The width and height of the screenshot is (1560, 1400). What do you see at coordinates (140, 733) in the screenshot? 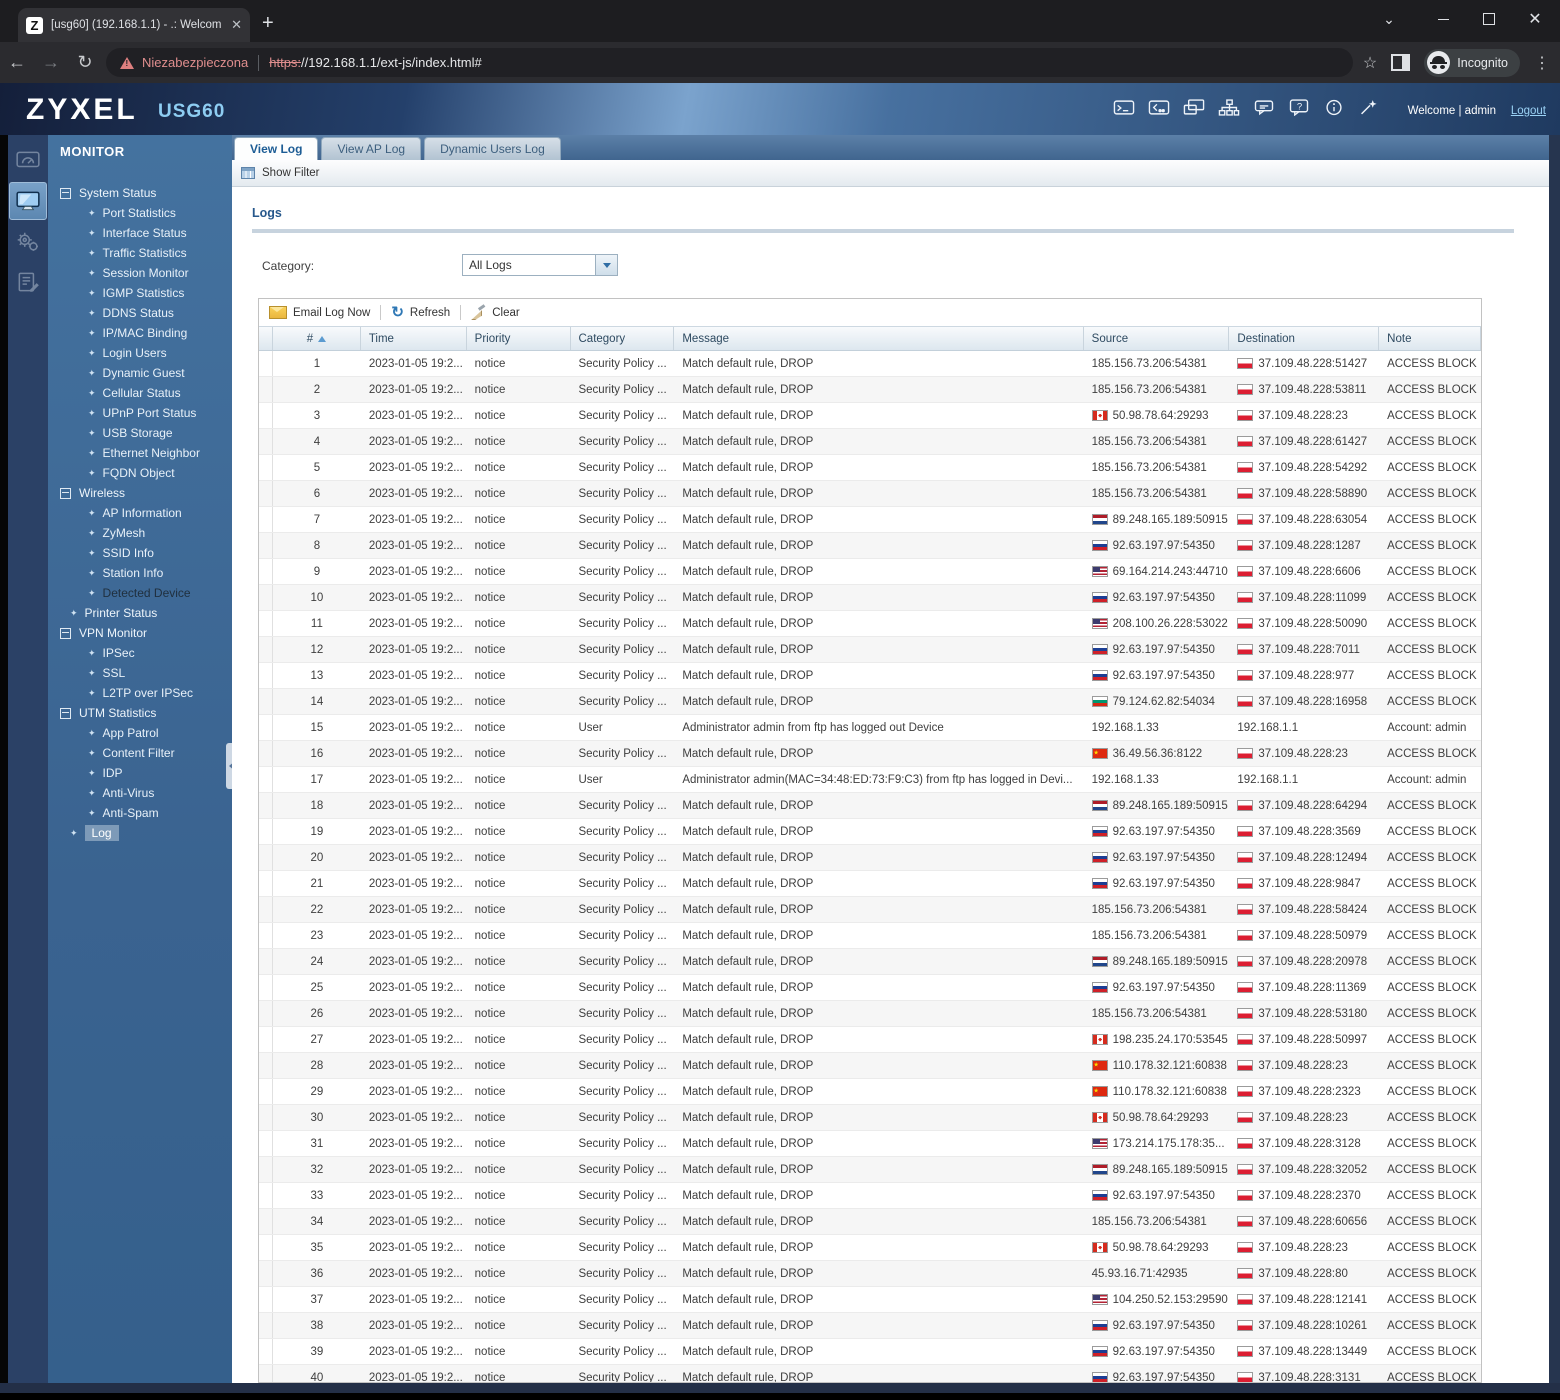
I see `sidebar-item-app-patrol: ✦ App Patrol` at bounding box center [140, 733].